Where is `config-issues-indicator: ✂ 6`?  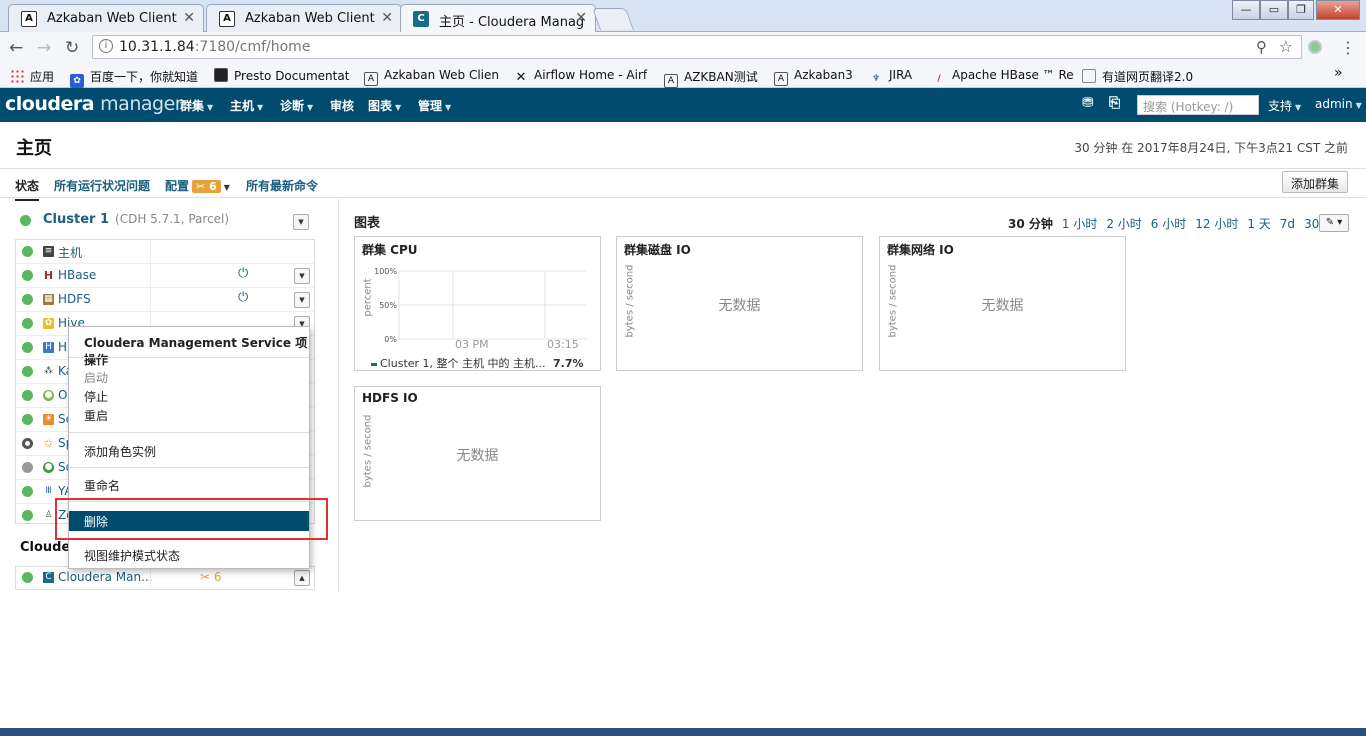 config-issues-indicator: ✂ 6 is located at coordinates (211, 577).